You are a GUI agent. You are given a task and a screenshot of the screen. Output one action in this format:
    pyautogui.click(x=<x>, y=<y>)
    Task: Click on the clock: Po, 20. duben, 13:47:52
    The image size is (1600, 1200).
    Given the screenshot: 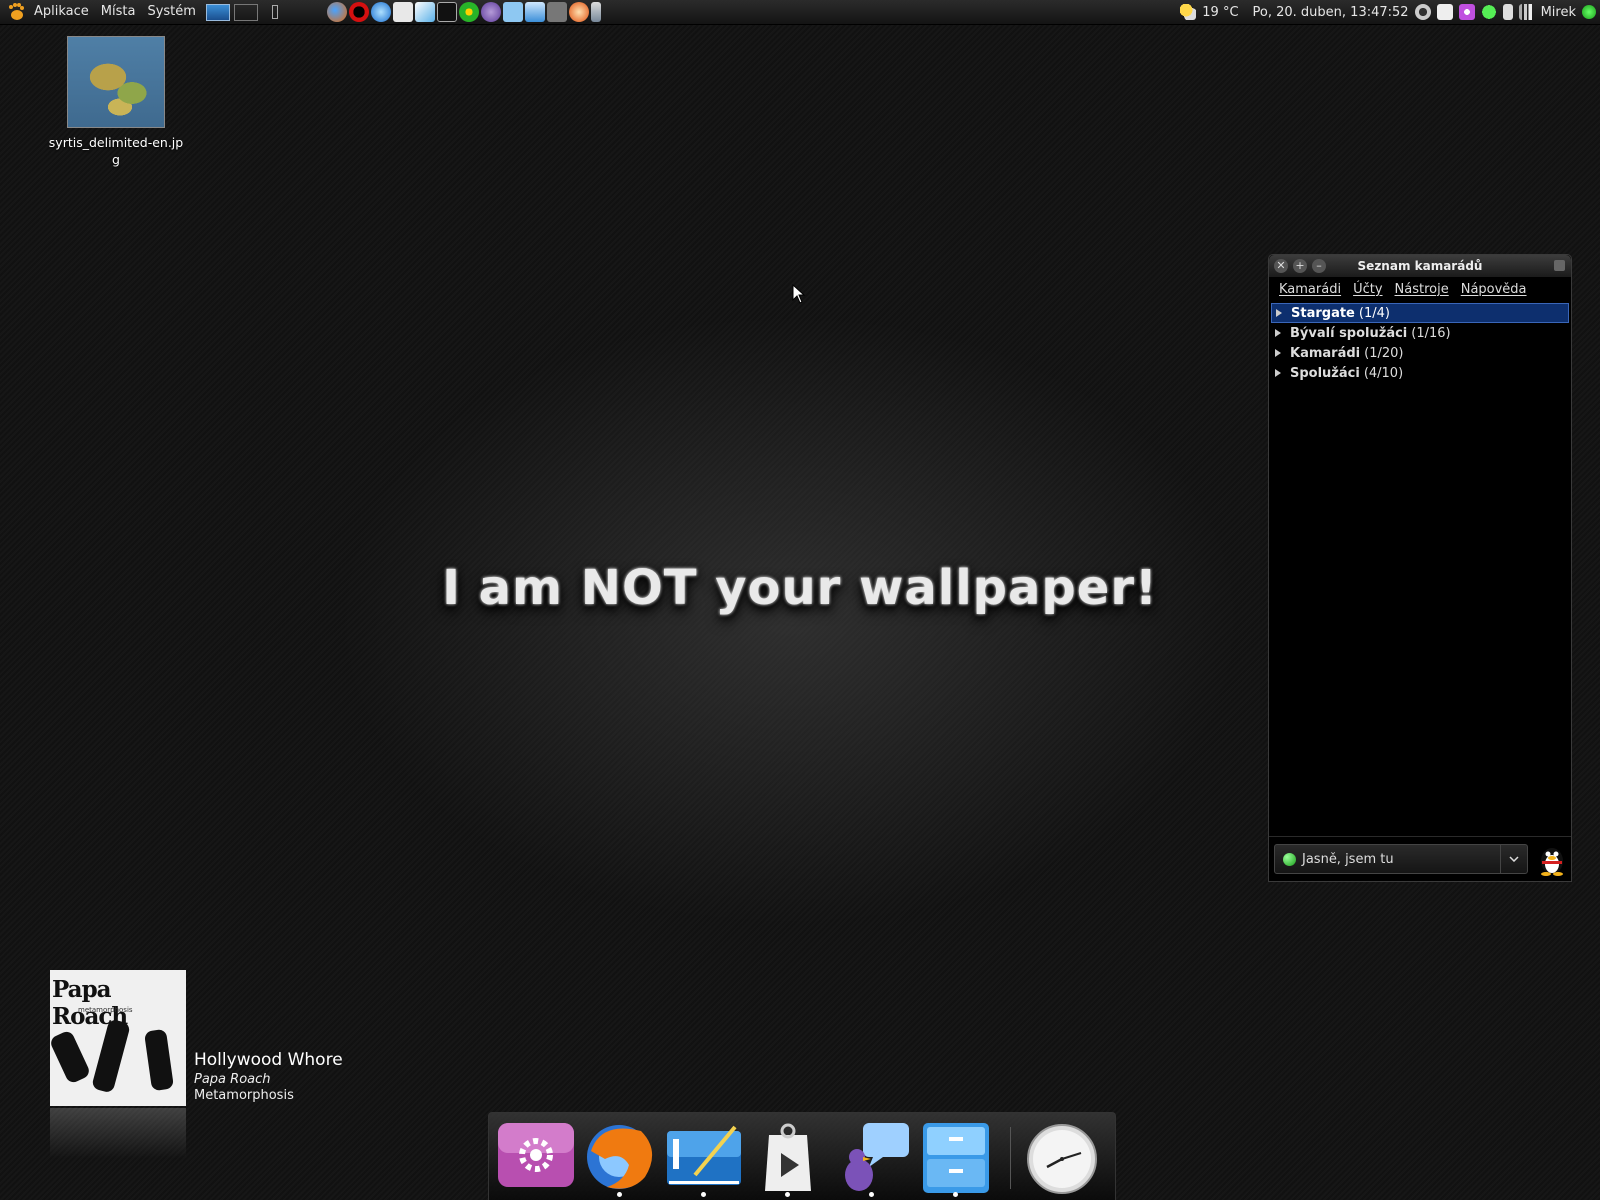 What is the action you would take?
    pyautogui.click(x=1331, y=12)
    